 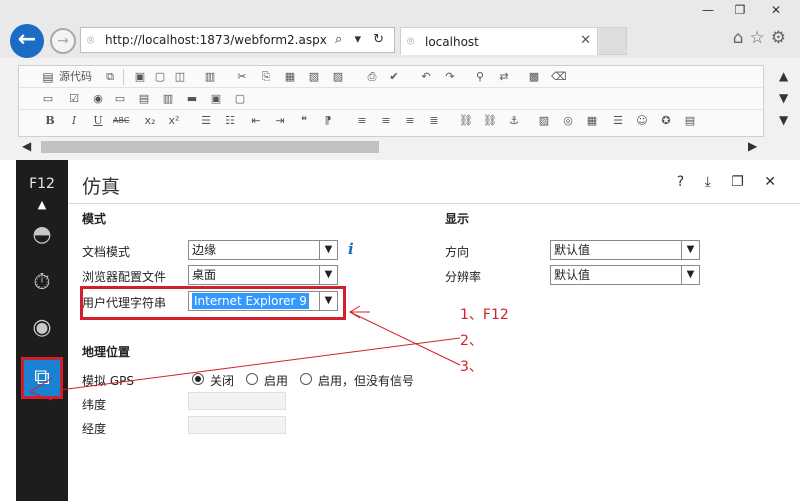 I want to click on annotation-step-2: 2、, so click(x=471, y=341).